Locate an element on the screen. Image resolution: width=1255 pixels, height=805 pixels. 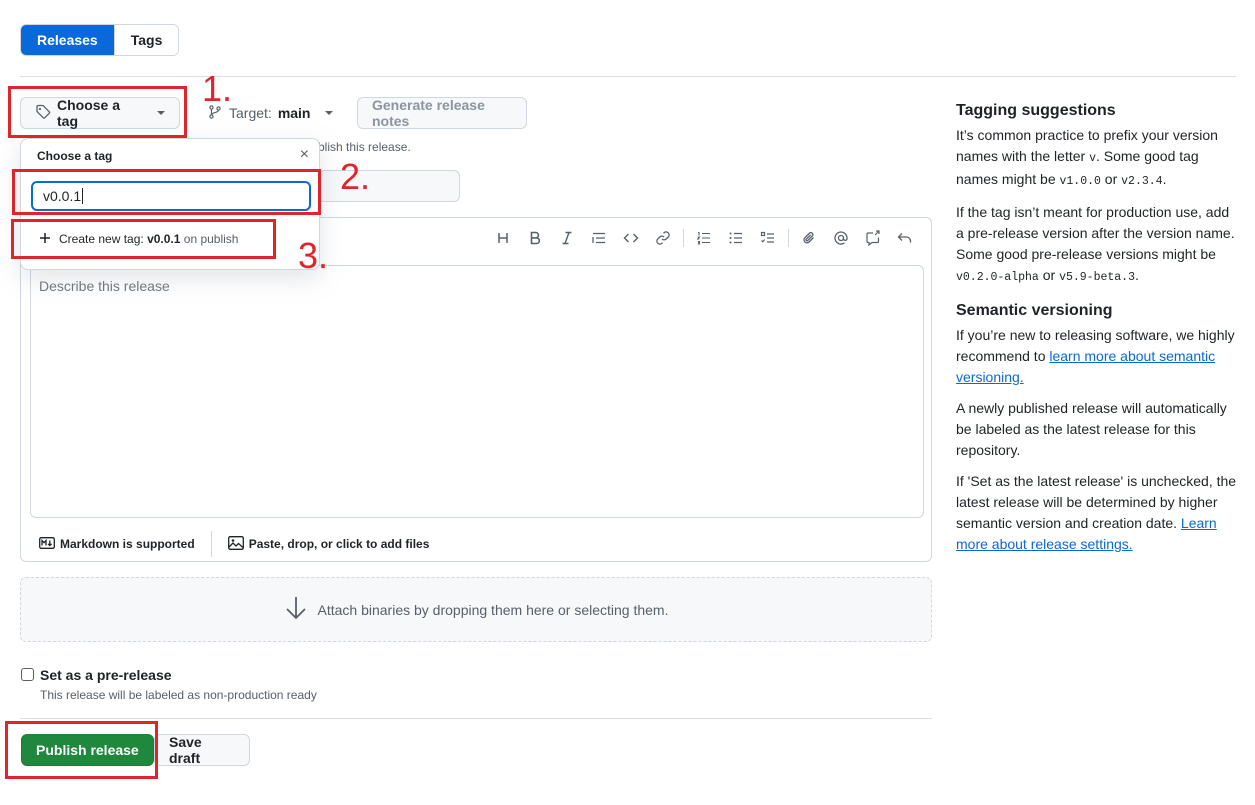
code-snippet: v2.3.4 is located at coordinates (1142, 181).